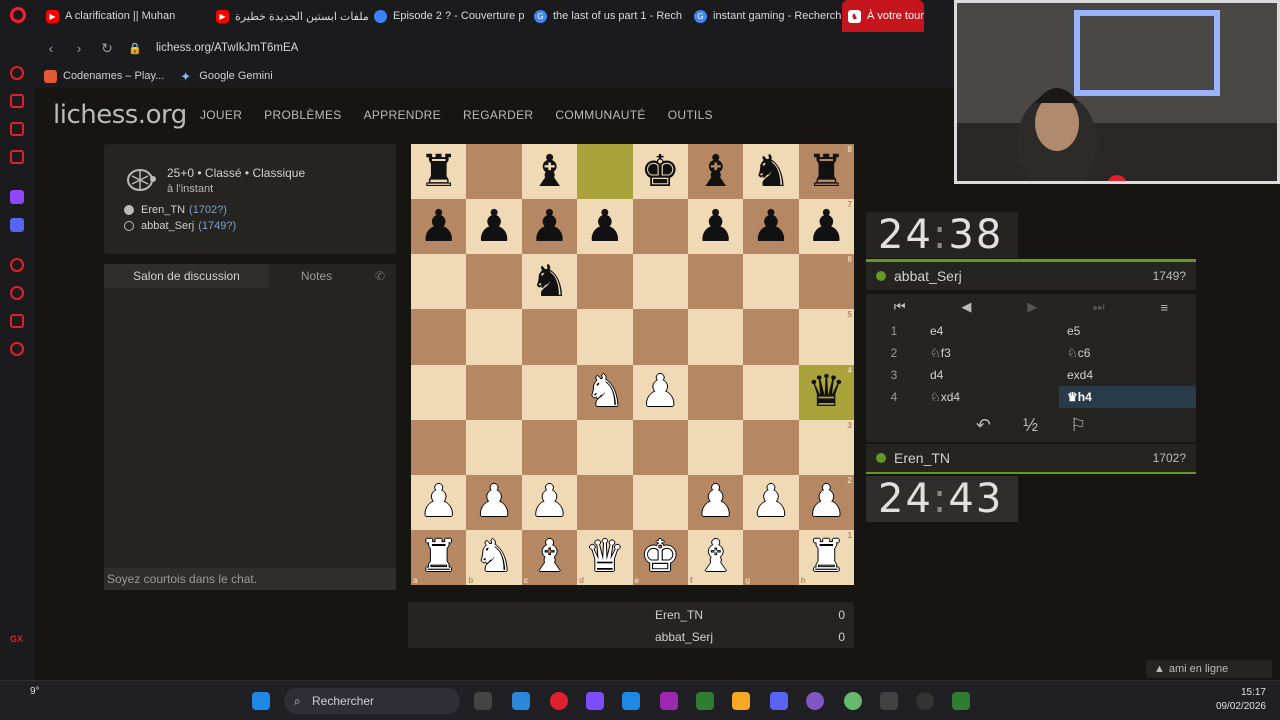  I want to click on gx-icon: GX, so click(17, 641).